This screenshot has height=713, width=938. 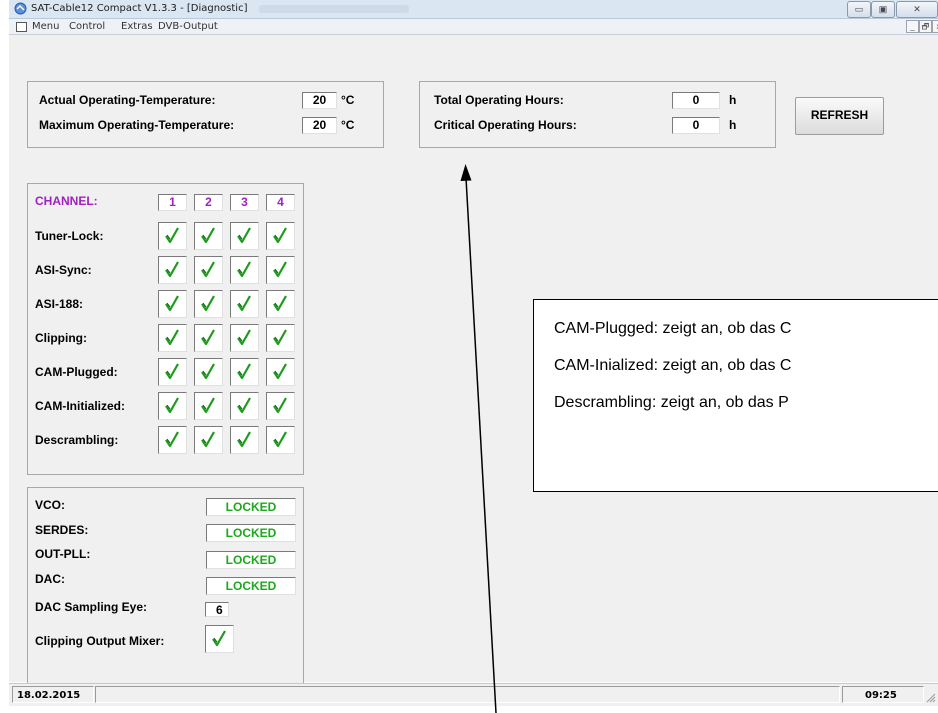 What do you see at coordinates (63, 554) in the screenshot?
I see `outpll-label: OUT-PLL:` at bounding box center [63, 554].